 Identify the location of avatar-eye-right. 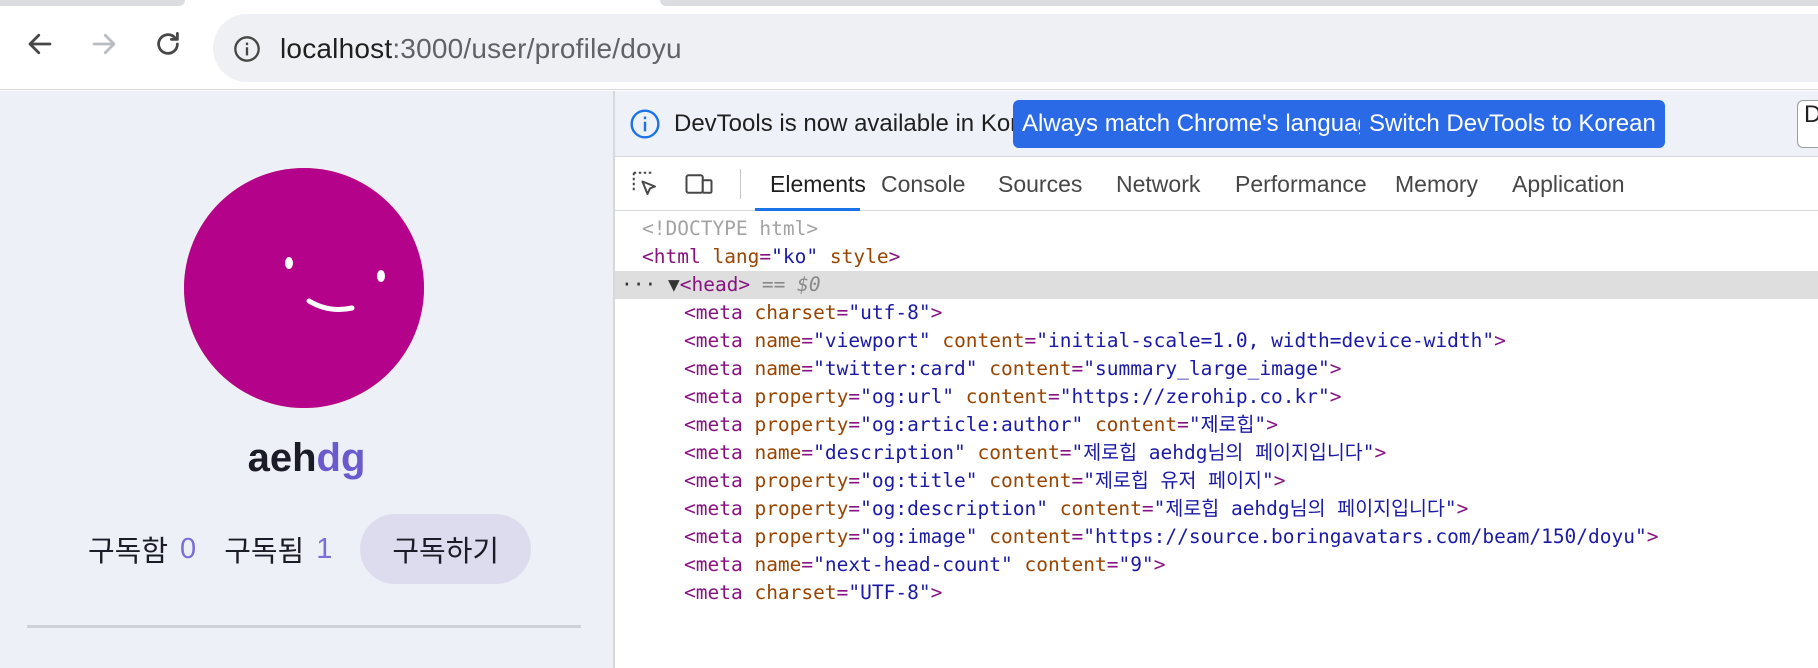
(381, 276).